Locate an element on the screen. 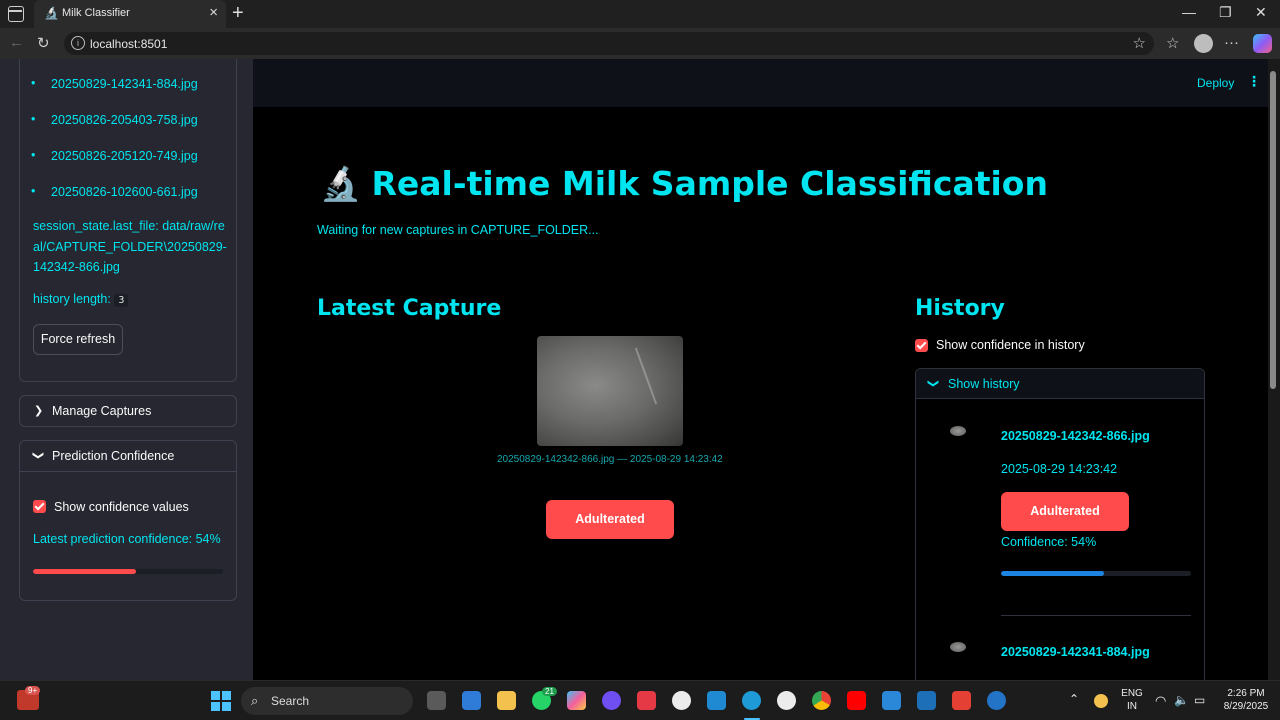 This screenshot has width=1280, height=720. profile-avatar is located at coordinates (1203, 43).